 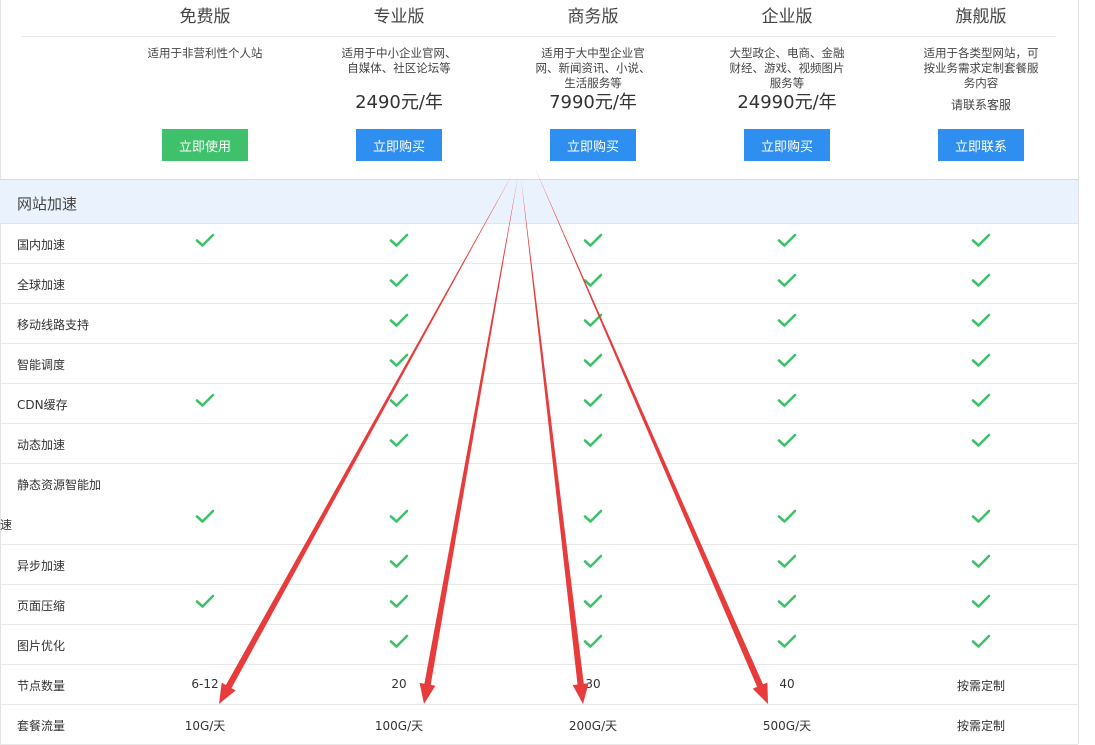 What do you see at coordinates (539, 565) in the screenshot?
I see `feature-row: 异步加速` at bounding box center [539, 565].